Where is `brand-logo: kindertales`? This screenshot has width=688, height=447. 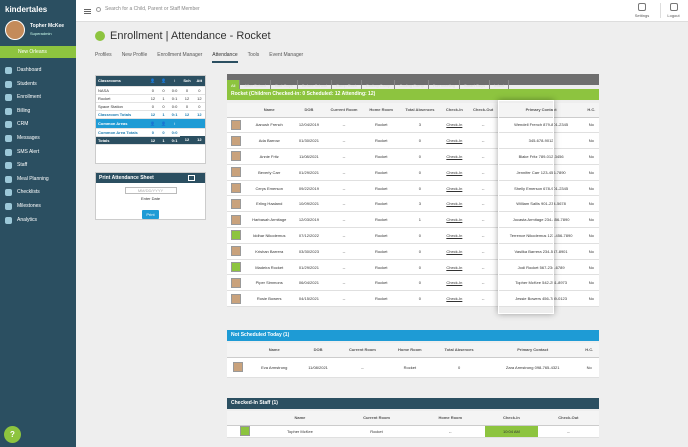
brand-logo: kindertales is located at coordinates (26, 9).